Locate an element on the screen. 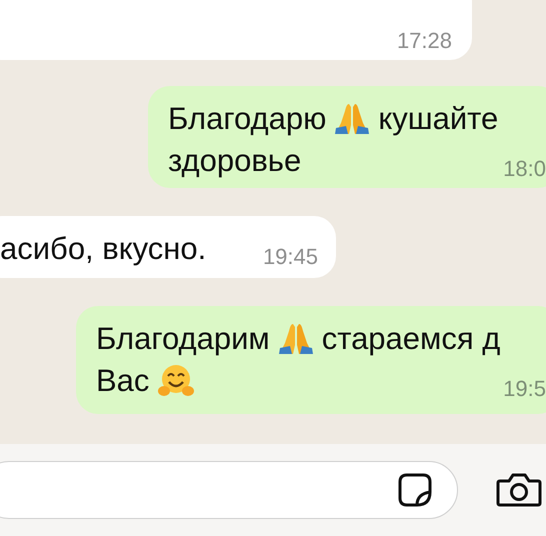 This screenshot has height=536, width=546. message-text: стараемся д is located at coordinates (411, 339).